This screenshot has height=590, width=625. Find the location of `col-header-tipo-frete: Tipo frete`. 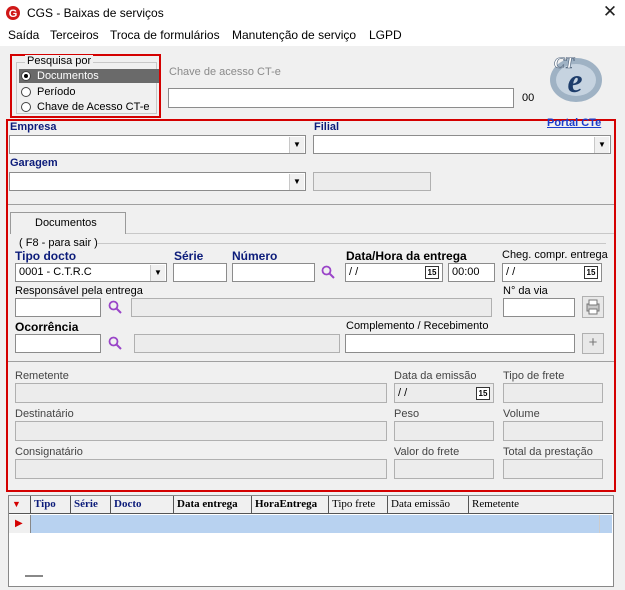

col-header-tipo-frete: Tipo frete is located at coordinates (358, 505).